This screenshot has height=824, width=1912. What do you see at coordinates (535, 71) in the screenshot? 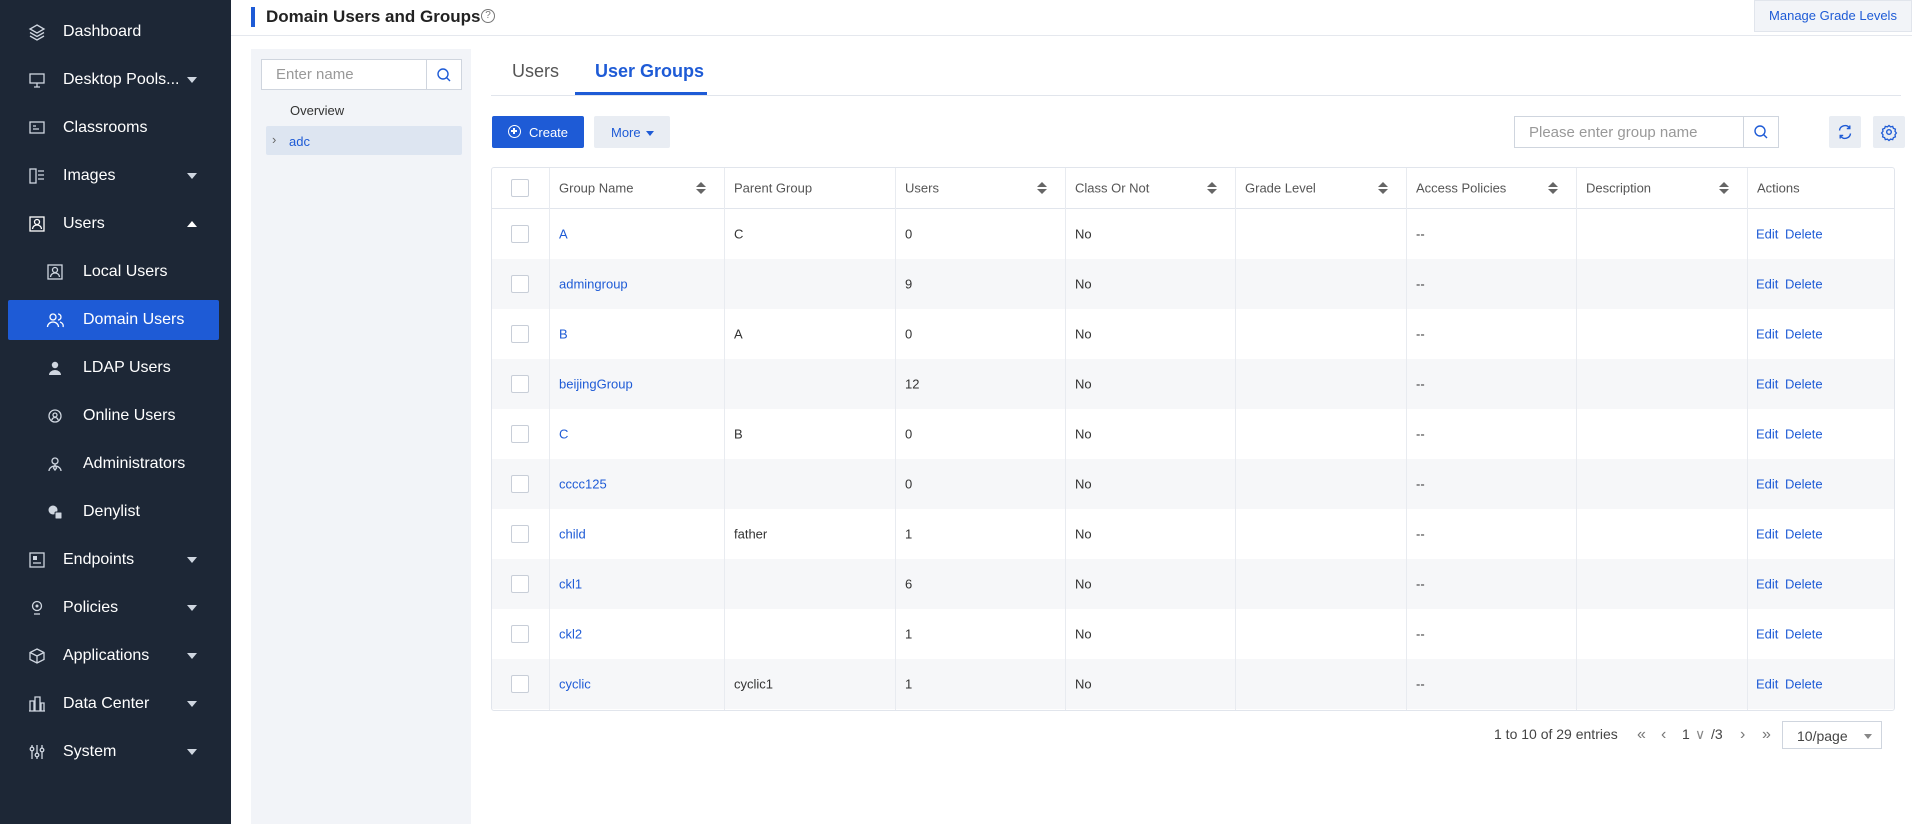
I see `tab-users: Users` at bounding box center [535, 71].